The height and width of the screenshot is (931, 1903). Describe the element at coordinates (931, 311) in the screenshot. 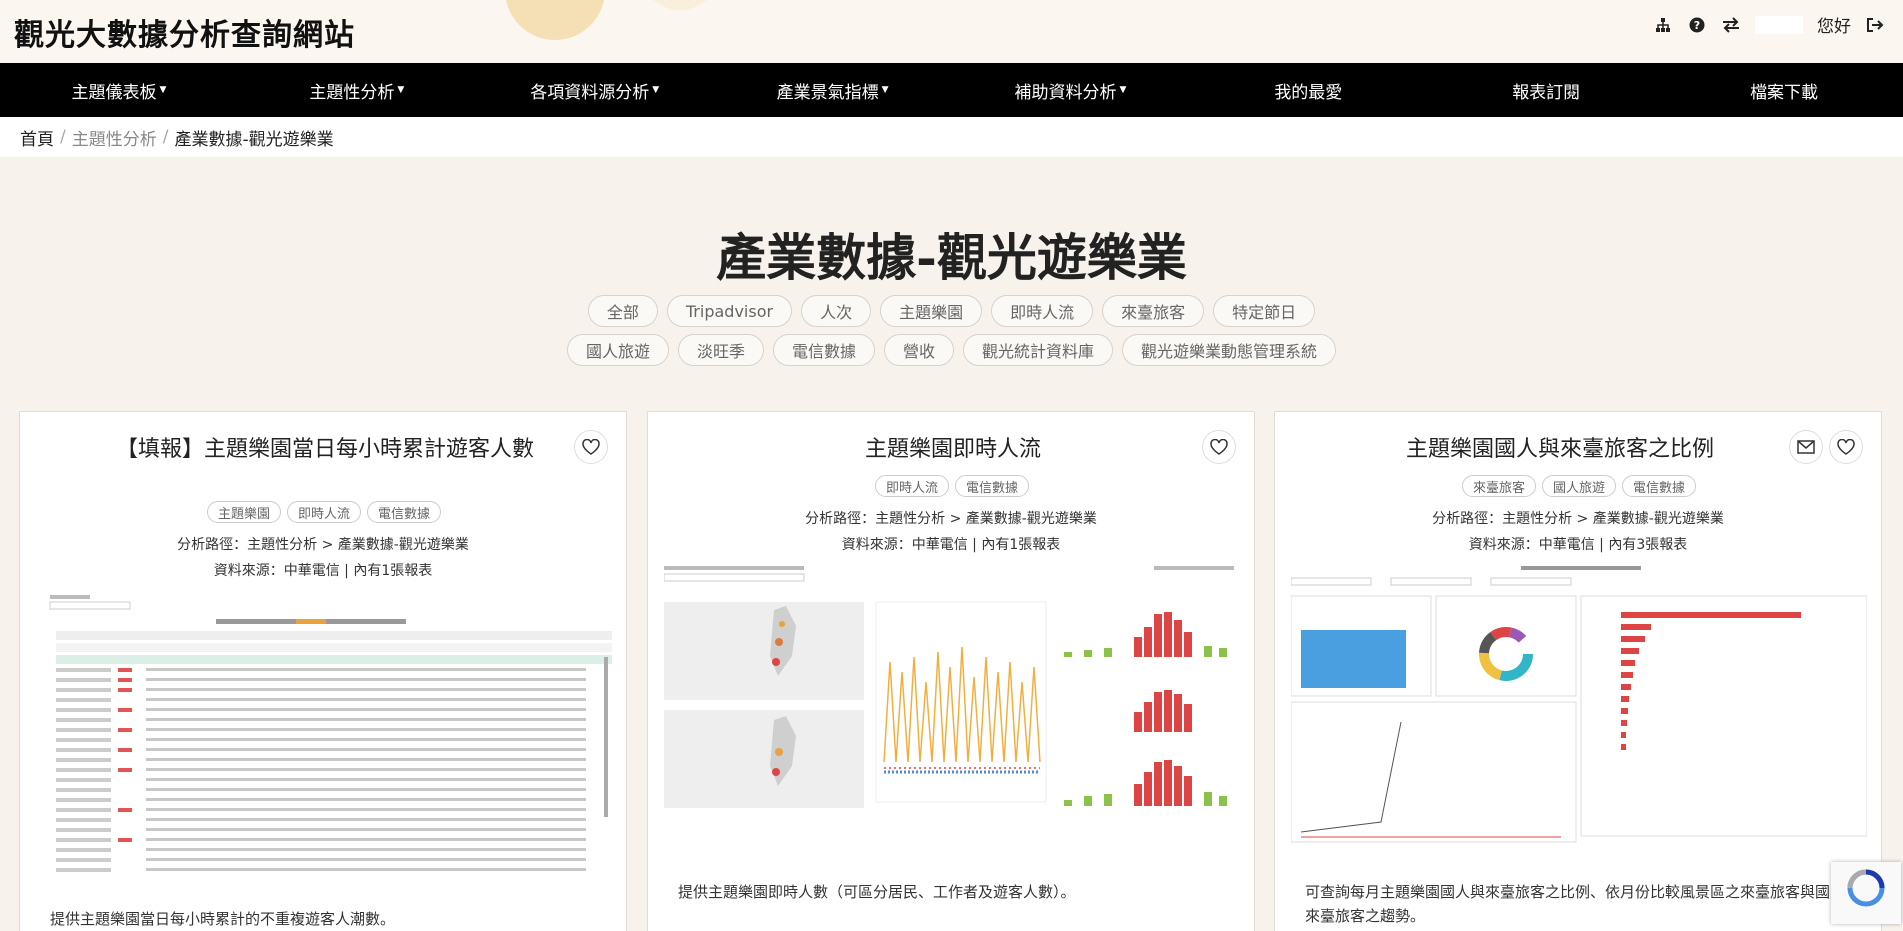

I see `filter-tag: 主題樂園` at that location.